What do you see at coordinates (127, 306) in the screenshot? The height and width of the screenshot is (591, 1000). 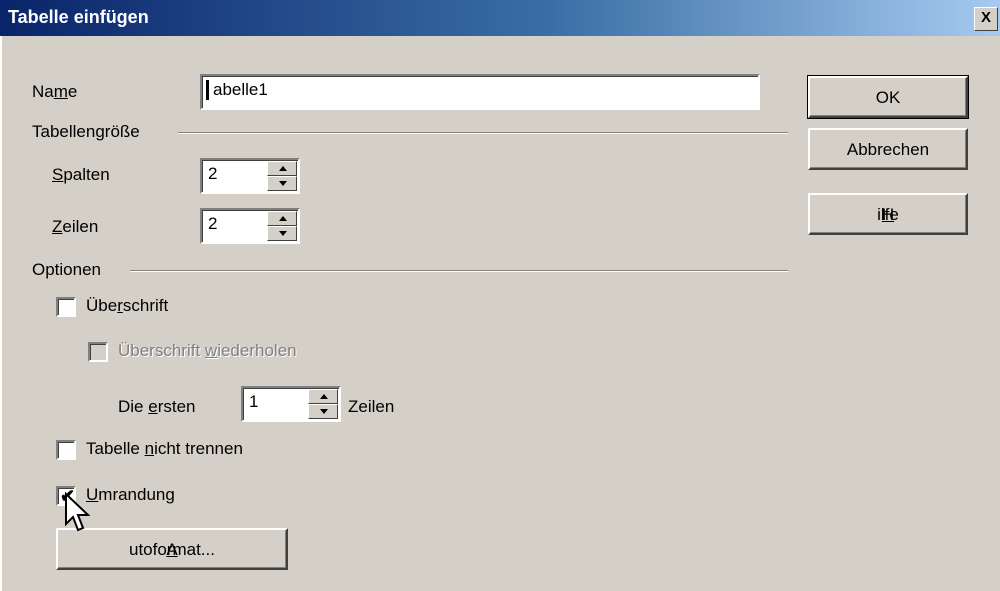 I see `heading-label: Übeschriftrschrift` at bounding box center [127, 306].